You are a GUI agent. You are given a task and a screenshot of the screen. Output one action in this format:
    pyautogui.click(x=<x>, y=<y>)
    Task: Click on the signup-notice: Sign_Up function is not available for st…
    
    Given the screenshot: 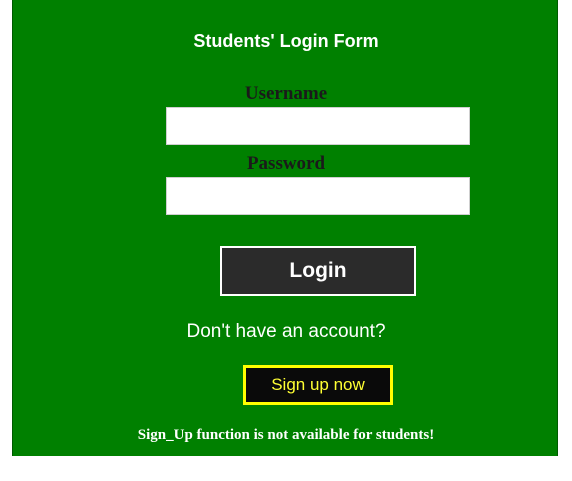 What is the action you would take?
    pyautogui.click(x=286, y=435)
    